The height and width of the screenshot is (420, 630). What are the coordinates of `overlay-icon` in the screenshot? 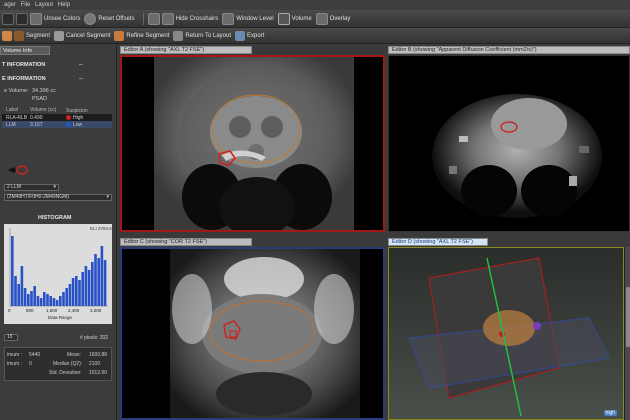 It's located at (321, 18).